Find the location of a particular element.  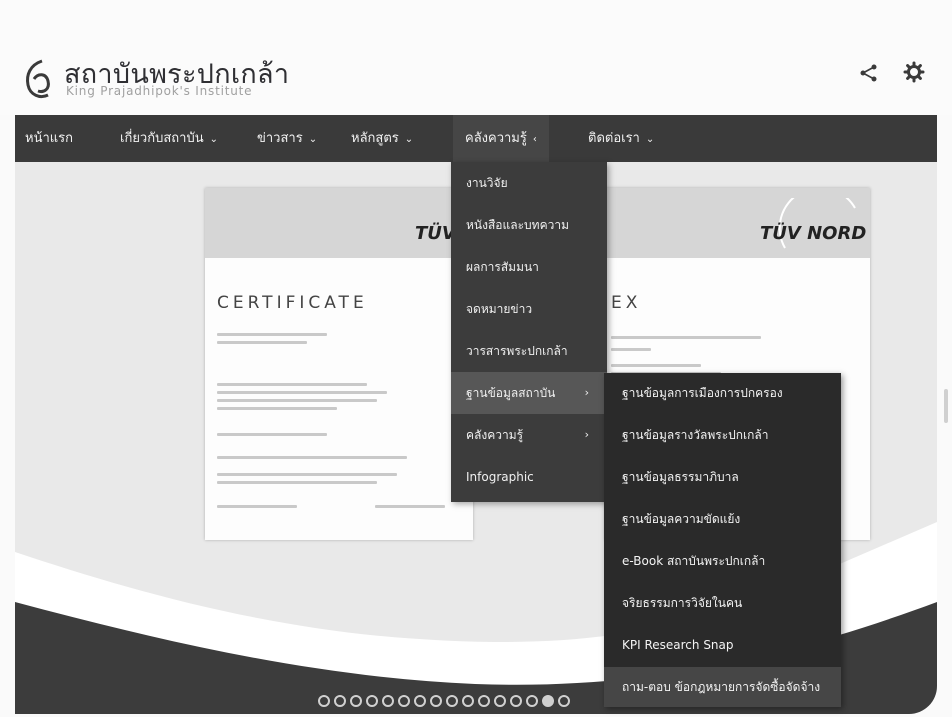

submenu-item-research-snap: KPI Research Snap is located at coordinates (722, 645).